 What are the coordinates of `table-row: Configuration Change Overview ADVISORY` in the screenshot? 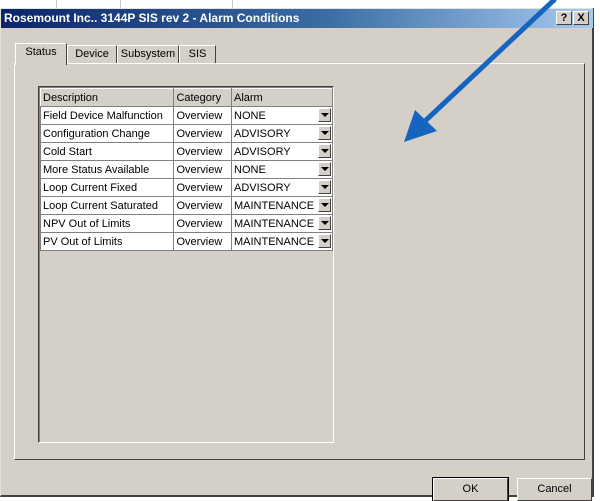 It's located at (186, 133).